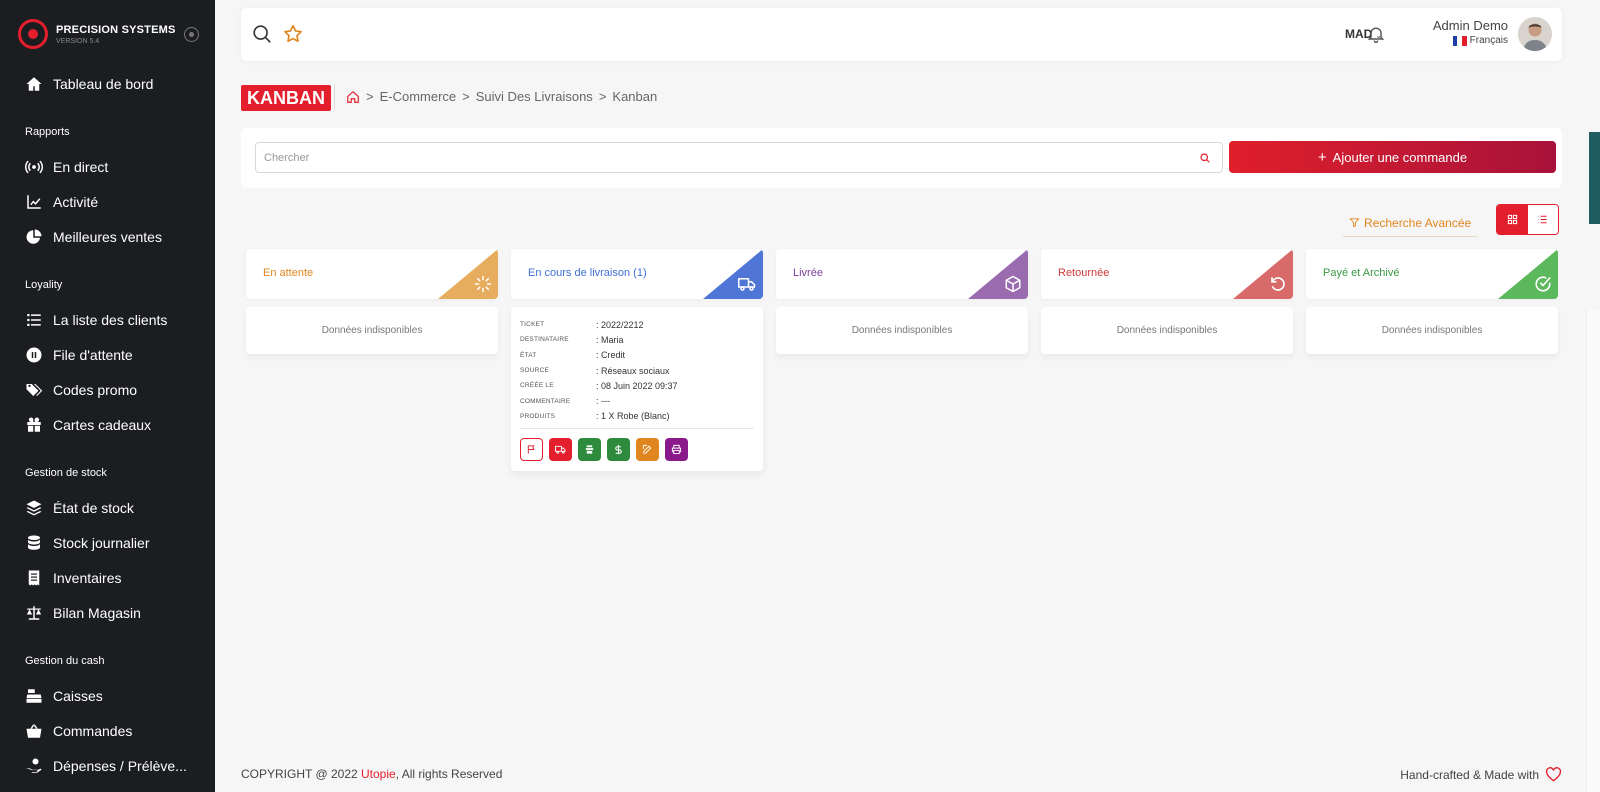 The width and height of the screenshot is (1600, 792). I want to click on ship-button, so click(560, 450).